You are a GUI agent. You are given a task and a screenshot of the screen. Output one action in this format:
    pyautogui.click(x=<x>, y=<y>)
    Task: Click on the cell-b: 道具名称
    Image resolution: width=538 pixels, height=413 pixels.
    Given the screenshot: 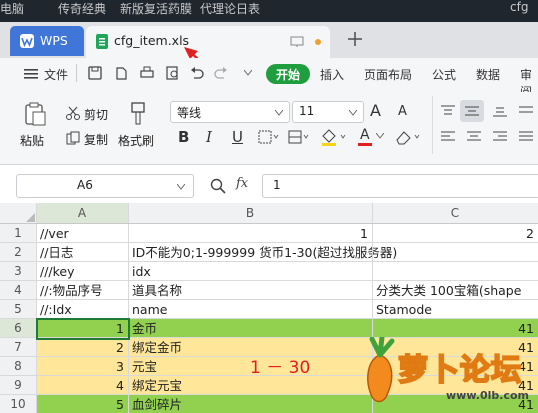 What is the action you would take?
    pyautogui.click(x=250, y=290)
    